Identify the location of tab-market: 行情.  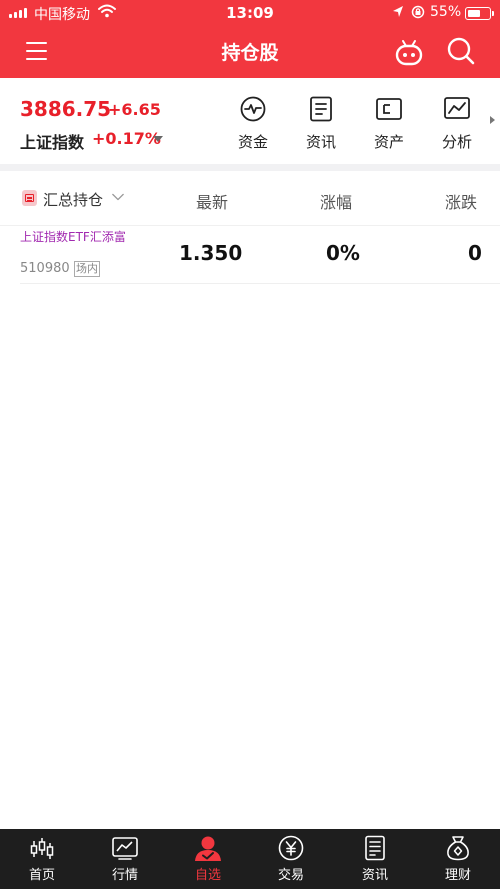
(125, 859).